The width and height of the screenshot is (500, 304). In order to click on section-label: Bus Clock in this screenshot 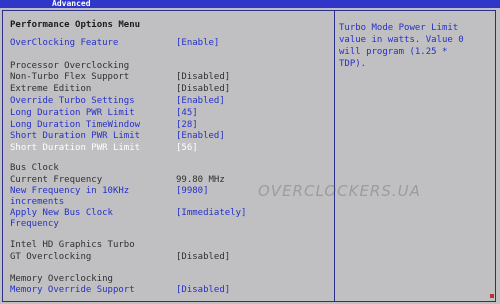, I will do `click(34, 168)`.